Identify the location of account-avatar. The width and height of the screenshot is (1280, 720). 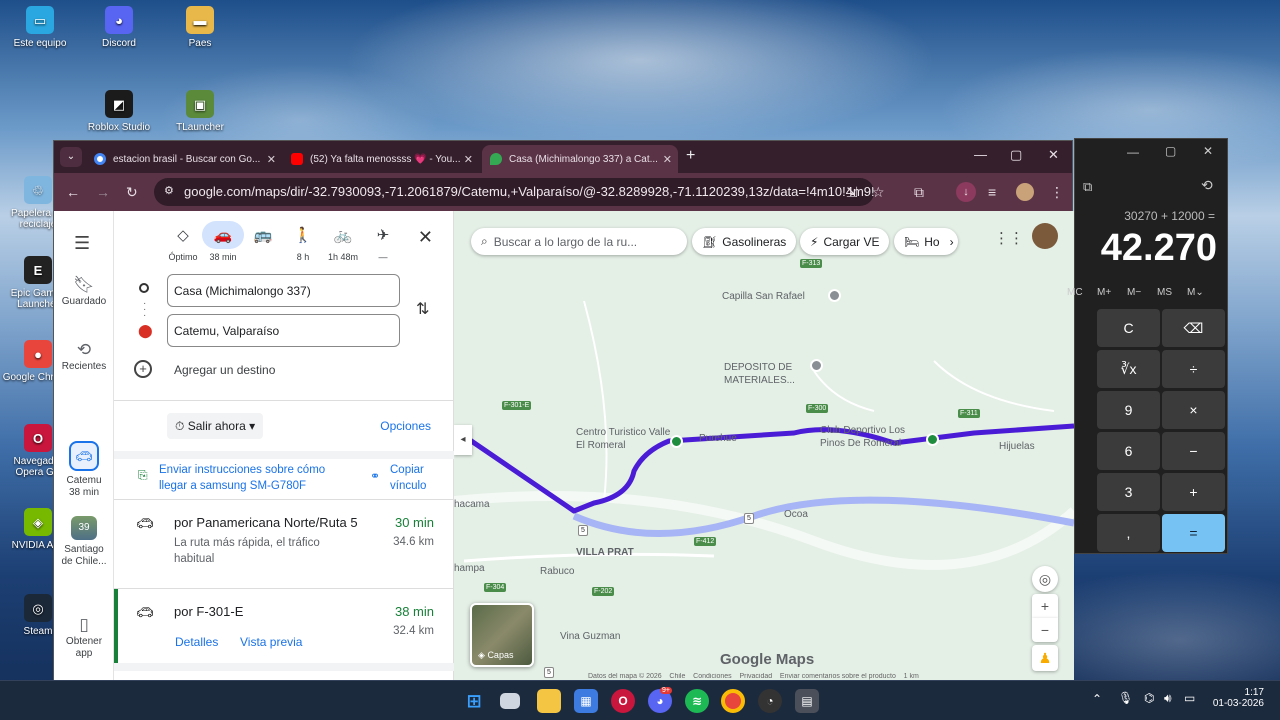
(1045, 236).